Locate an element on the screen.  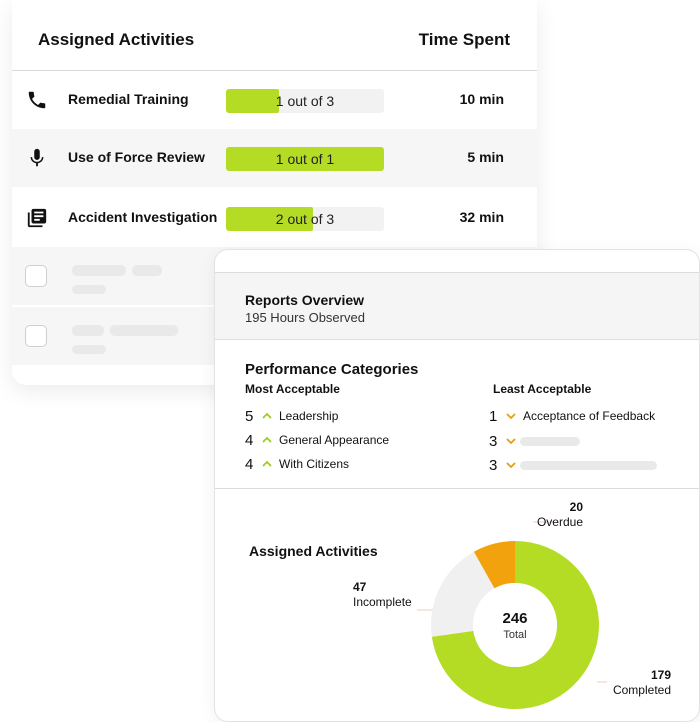
category-item: 1 Acceptance of Feedback is located at coordinates (589, 417).